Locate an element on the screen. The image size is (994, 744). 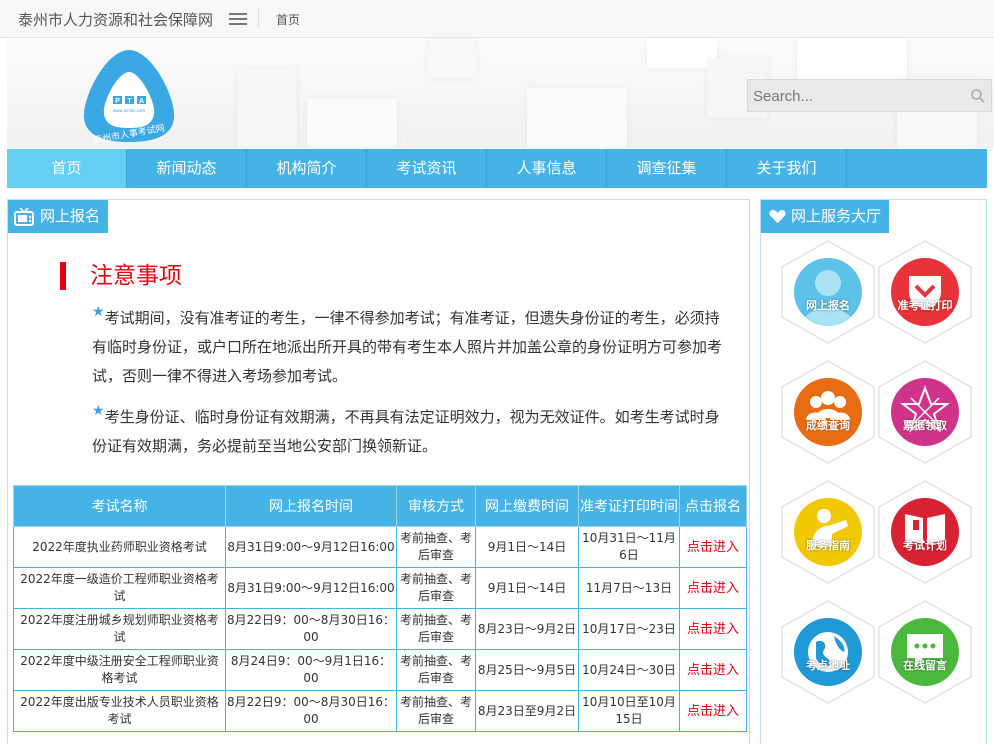
side-panel-header: 网上服务大厅 is located at coordinates (825, 216).